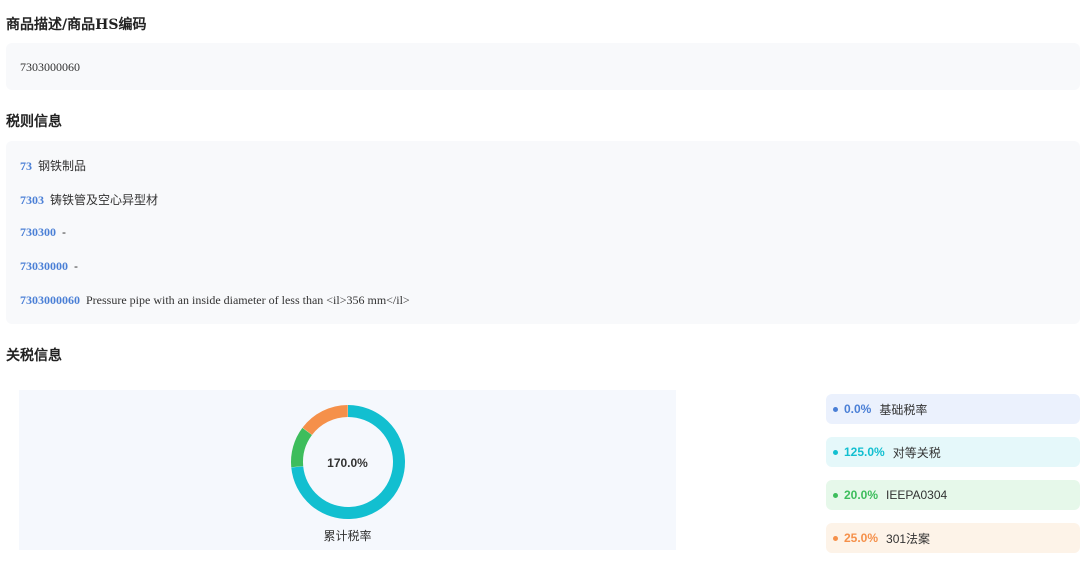 This screenshot has width=1080, height=581. I want to click on tariff-row: 7303 铸铁管及空心异型材, so click(89, 199).